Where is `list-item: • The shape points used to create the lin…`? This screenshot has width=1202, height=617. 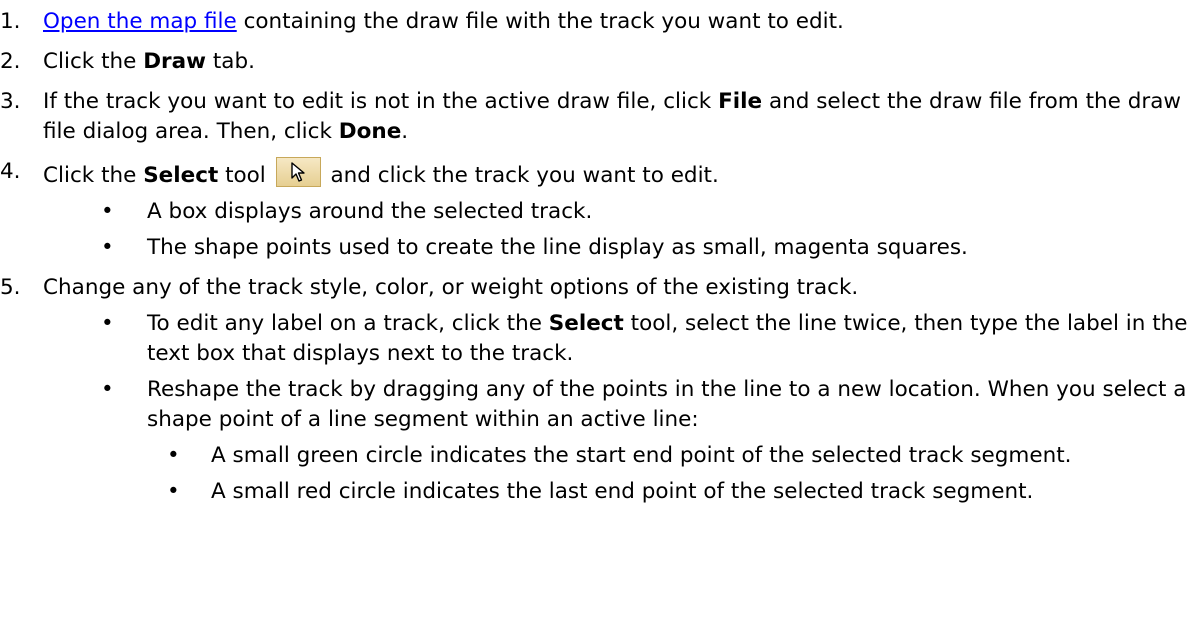
list-item: • The shape points used to create the lin… is located at coordinates (620, 248).